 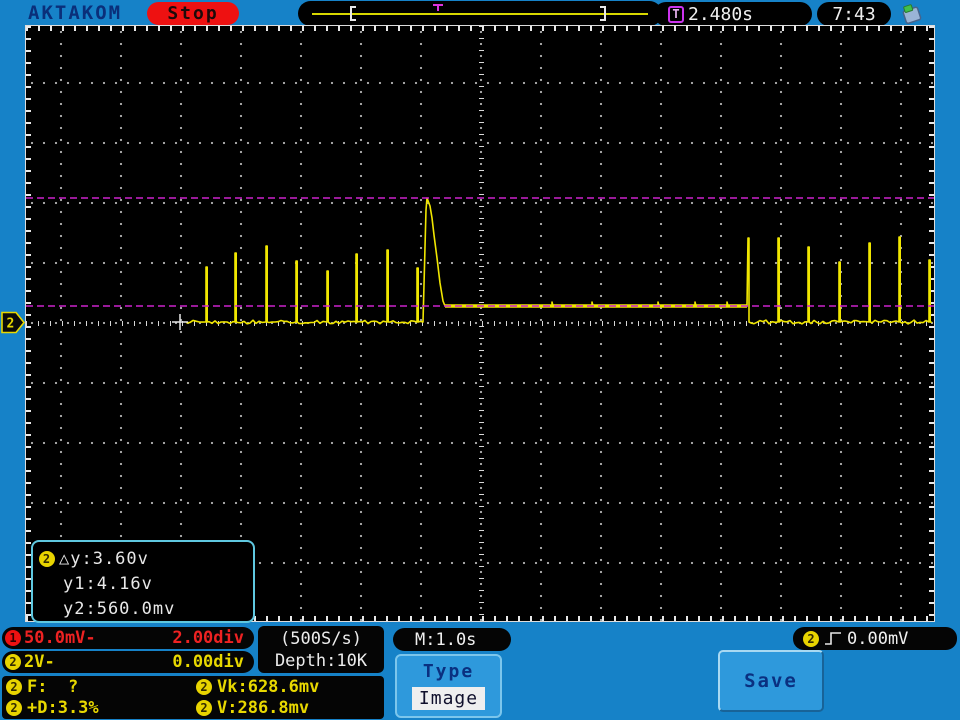 I want to click on trigger-t-icon: T, so click(x=676, y=14).